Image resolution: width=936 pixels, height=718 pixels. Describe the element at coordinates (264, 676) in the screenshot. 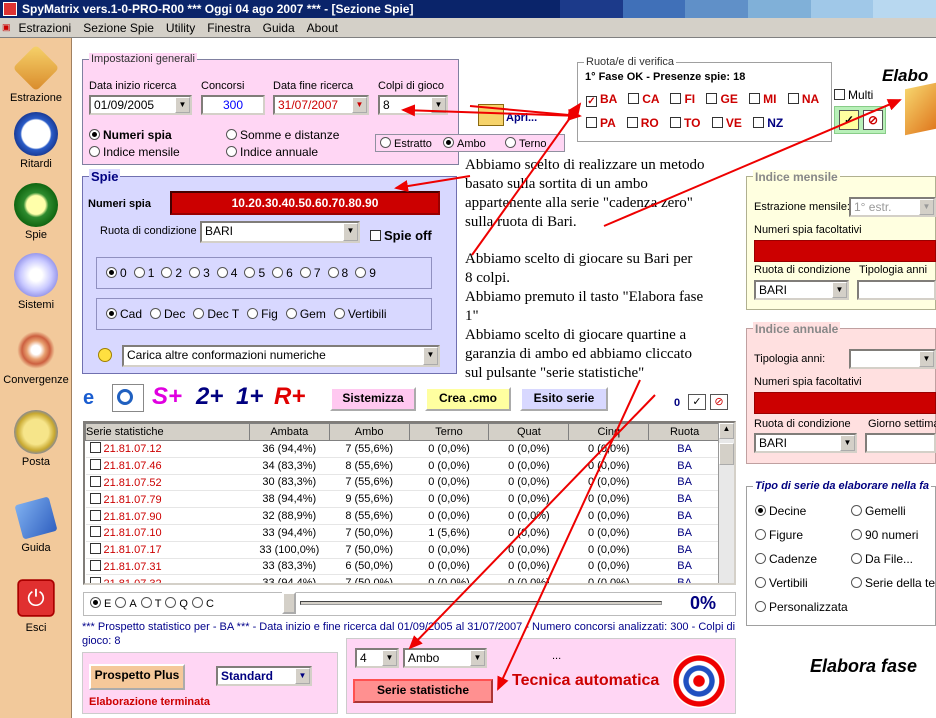

I see `standard-combo: Standard ▼` at that location.